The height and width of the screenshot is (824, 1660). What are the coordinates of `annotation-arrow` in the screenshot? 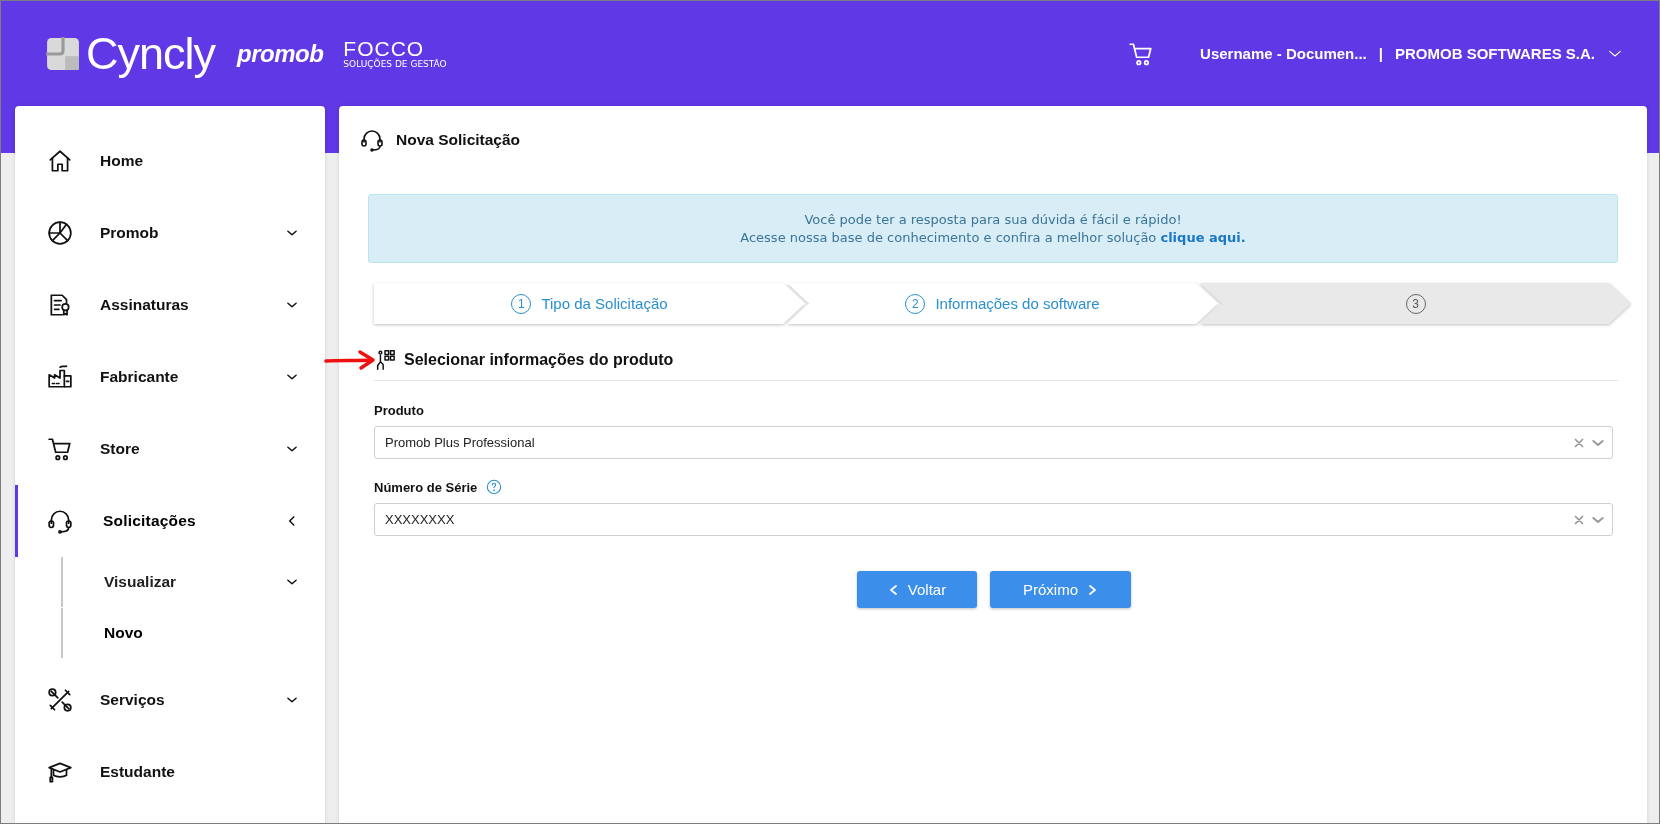 It's located at (350, 360).